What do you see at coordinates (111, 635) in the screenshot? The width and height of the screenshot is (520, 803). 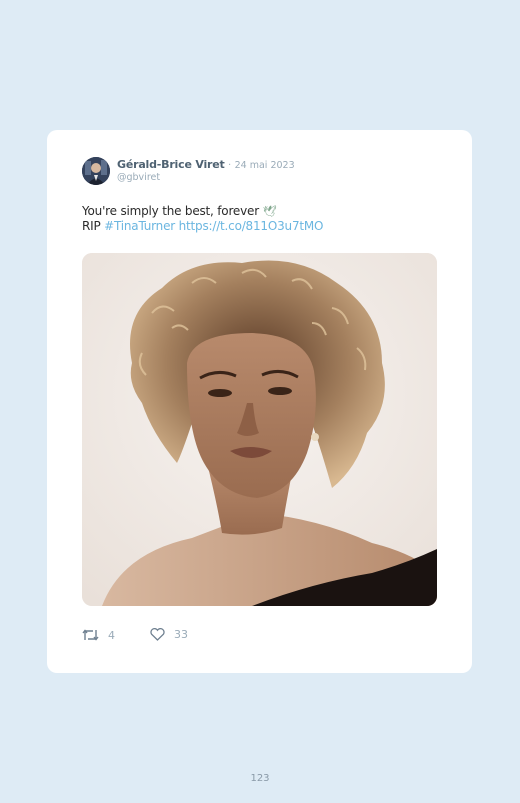 I see `retweet-count: 4` at bounding box center [111, 635].